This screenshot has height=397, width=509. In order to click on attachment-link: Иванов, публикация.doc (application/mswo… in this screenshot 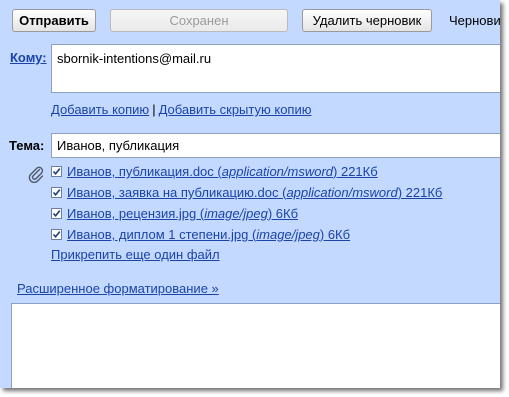, I will do `click(222, 171)`.